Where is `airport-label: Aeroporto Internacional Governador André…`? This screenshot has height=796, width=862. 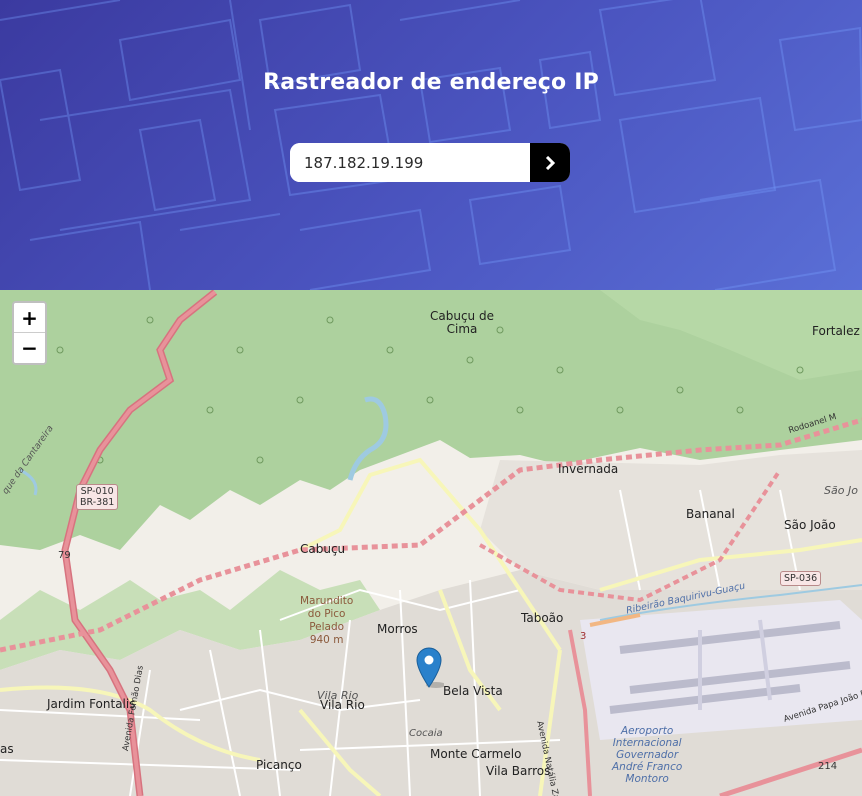
airport-label: Aeroporto Internacional Governador André… is located at coordinates (647, 755).